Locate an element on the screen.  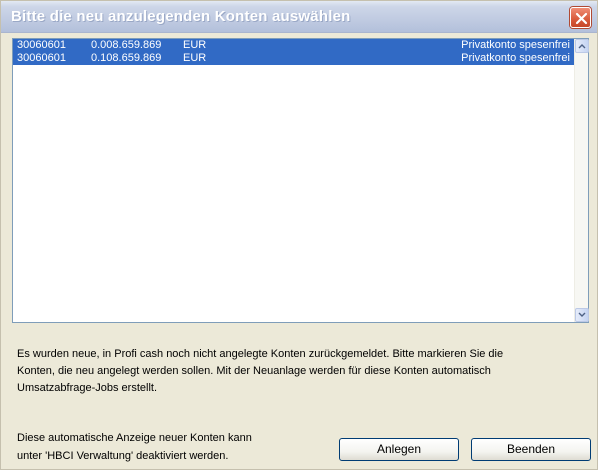
scroll-up-button is located at coordinates (582, 46).